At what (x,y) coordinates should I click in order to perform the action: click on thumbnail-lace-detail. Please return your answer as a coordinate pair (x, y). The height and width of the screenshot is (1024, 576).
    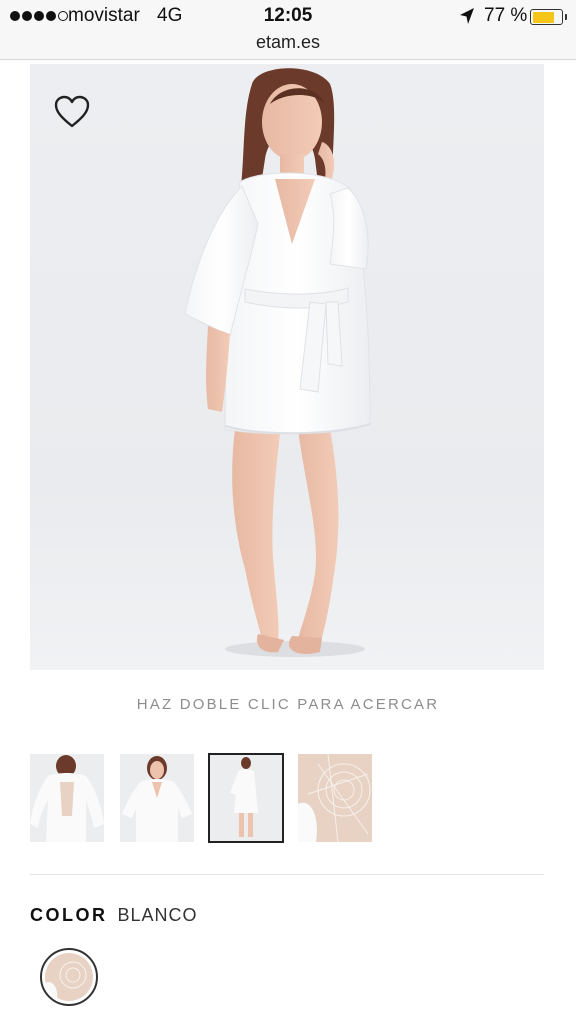
    Looking at the image, I should click on (335, 798).